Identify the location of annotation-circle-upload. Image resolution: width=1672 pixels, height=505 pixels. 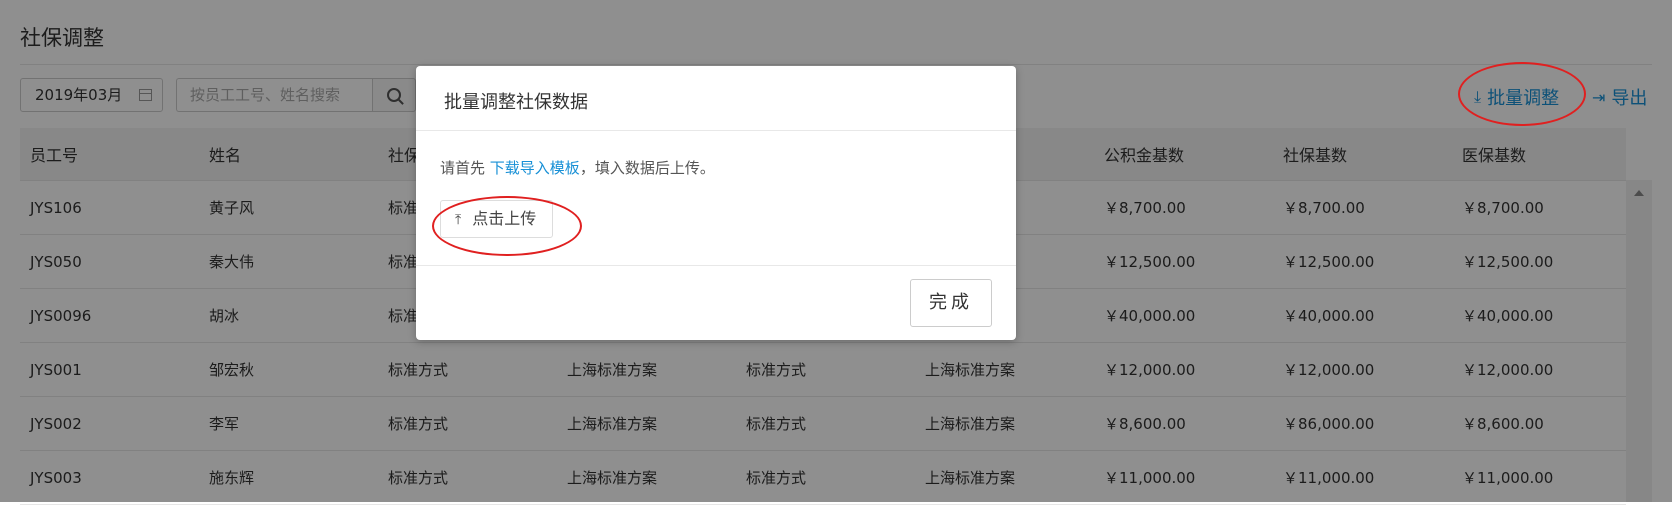
(507, 226).